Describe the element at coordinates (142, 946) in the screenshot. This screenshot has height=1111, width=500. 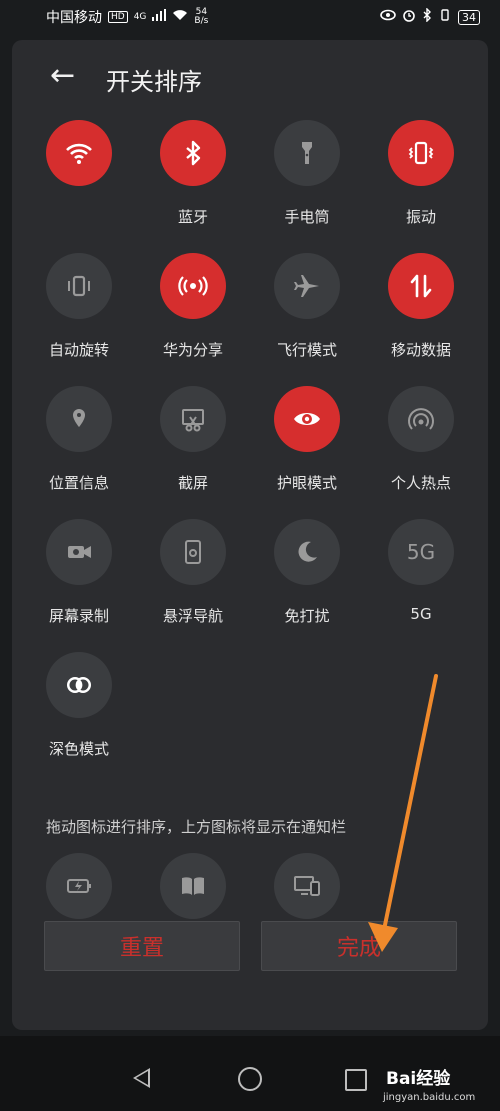
I see `reset-button: 重置` at that location.